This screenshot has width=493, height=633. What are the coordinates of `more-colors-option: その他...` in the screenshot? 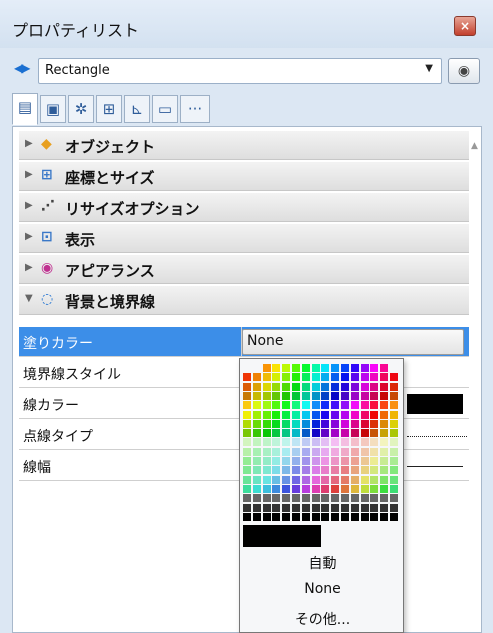 It's located at (322, 619).